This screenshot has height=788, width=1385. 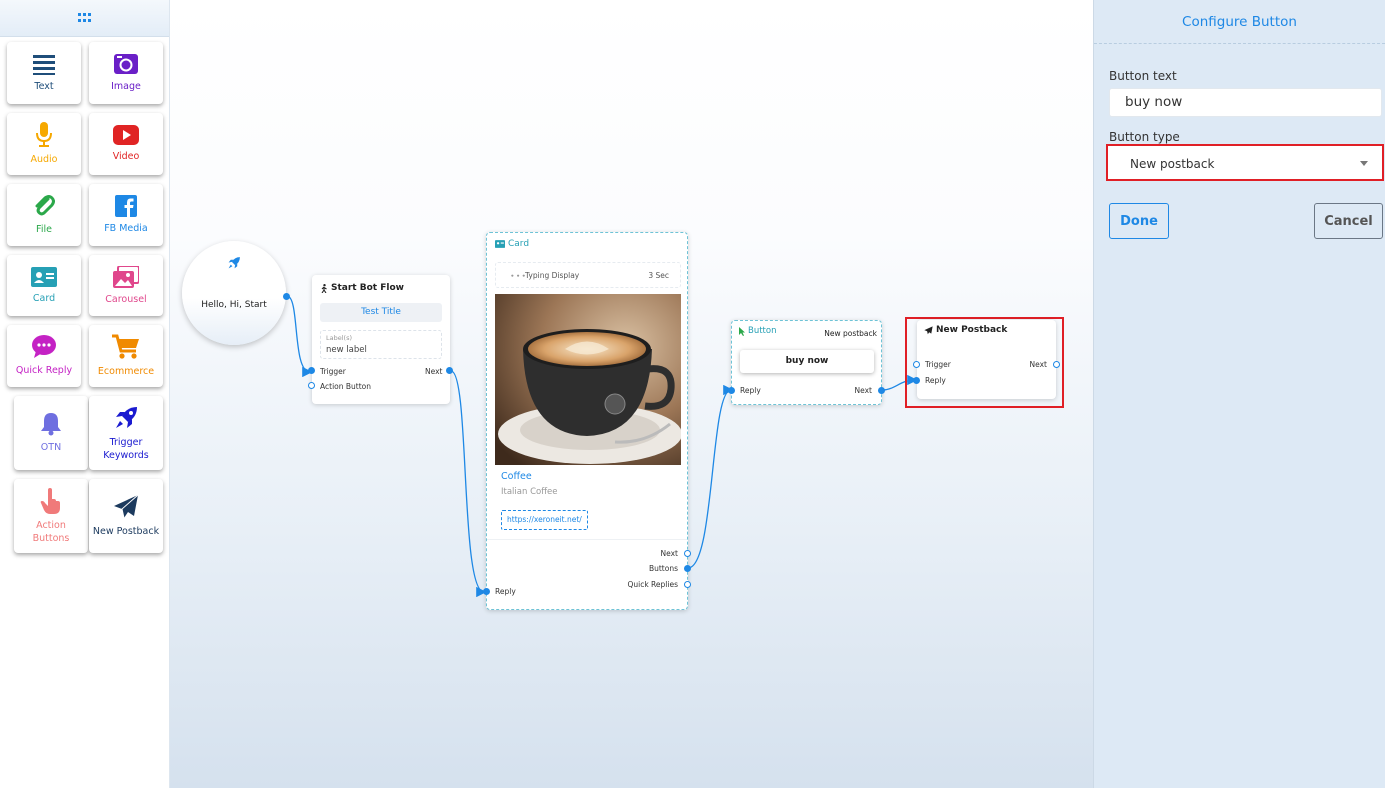 I want to click on tool-text: Text, so click(x=44, y=73).